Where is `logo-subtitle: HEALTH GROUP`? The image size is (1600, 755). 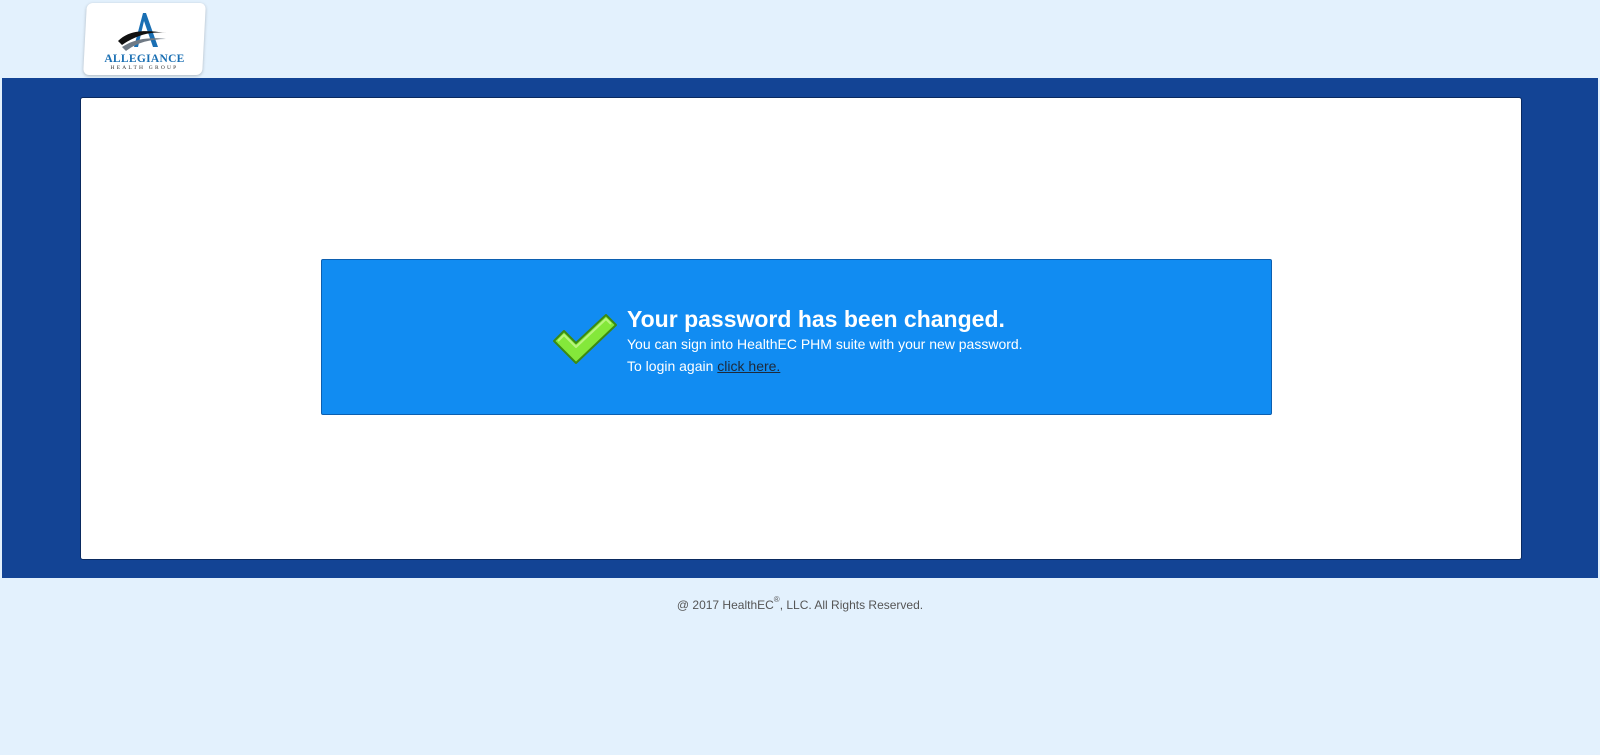
logo-subtitle: HEALTH GROUP is located at coordinates (144, 68).